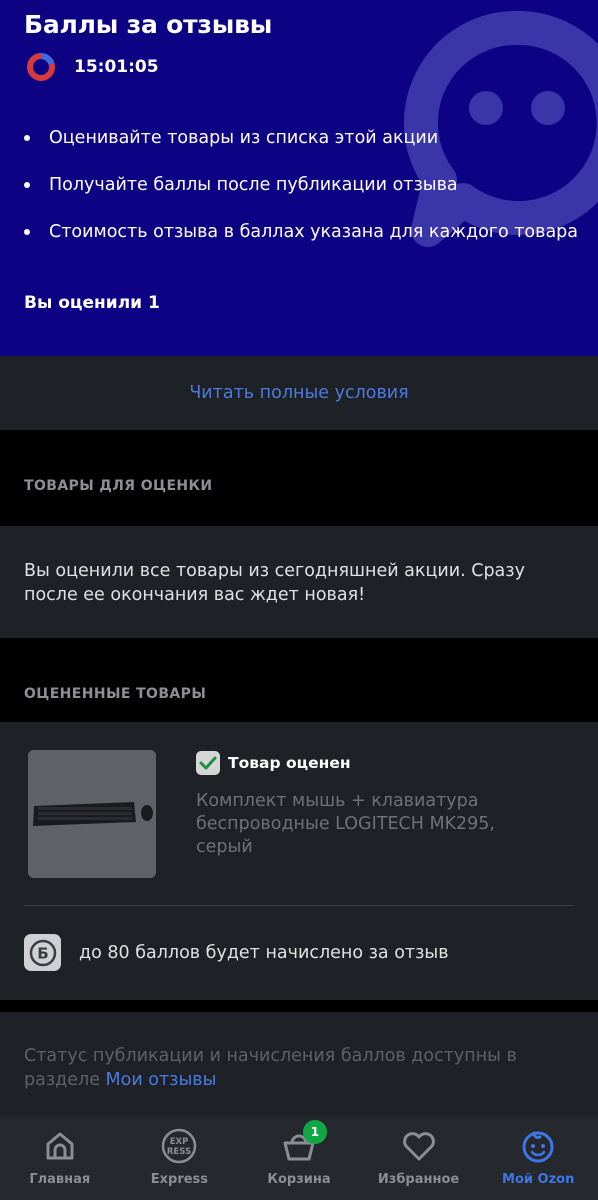 The height and width of the screenshot is (1200, 598). Describe the element at coordinates (115, 694) in the screenshot. I see `rated-section-header: ОЦЕНЕННЫЕ ТОВАРЫ` at that location.